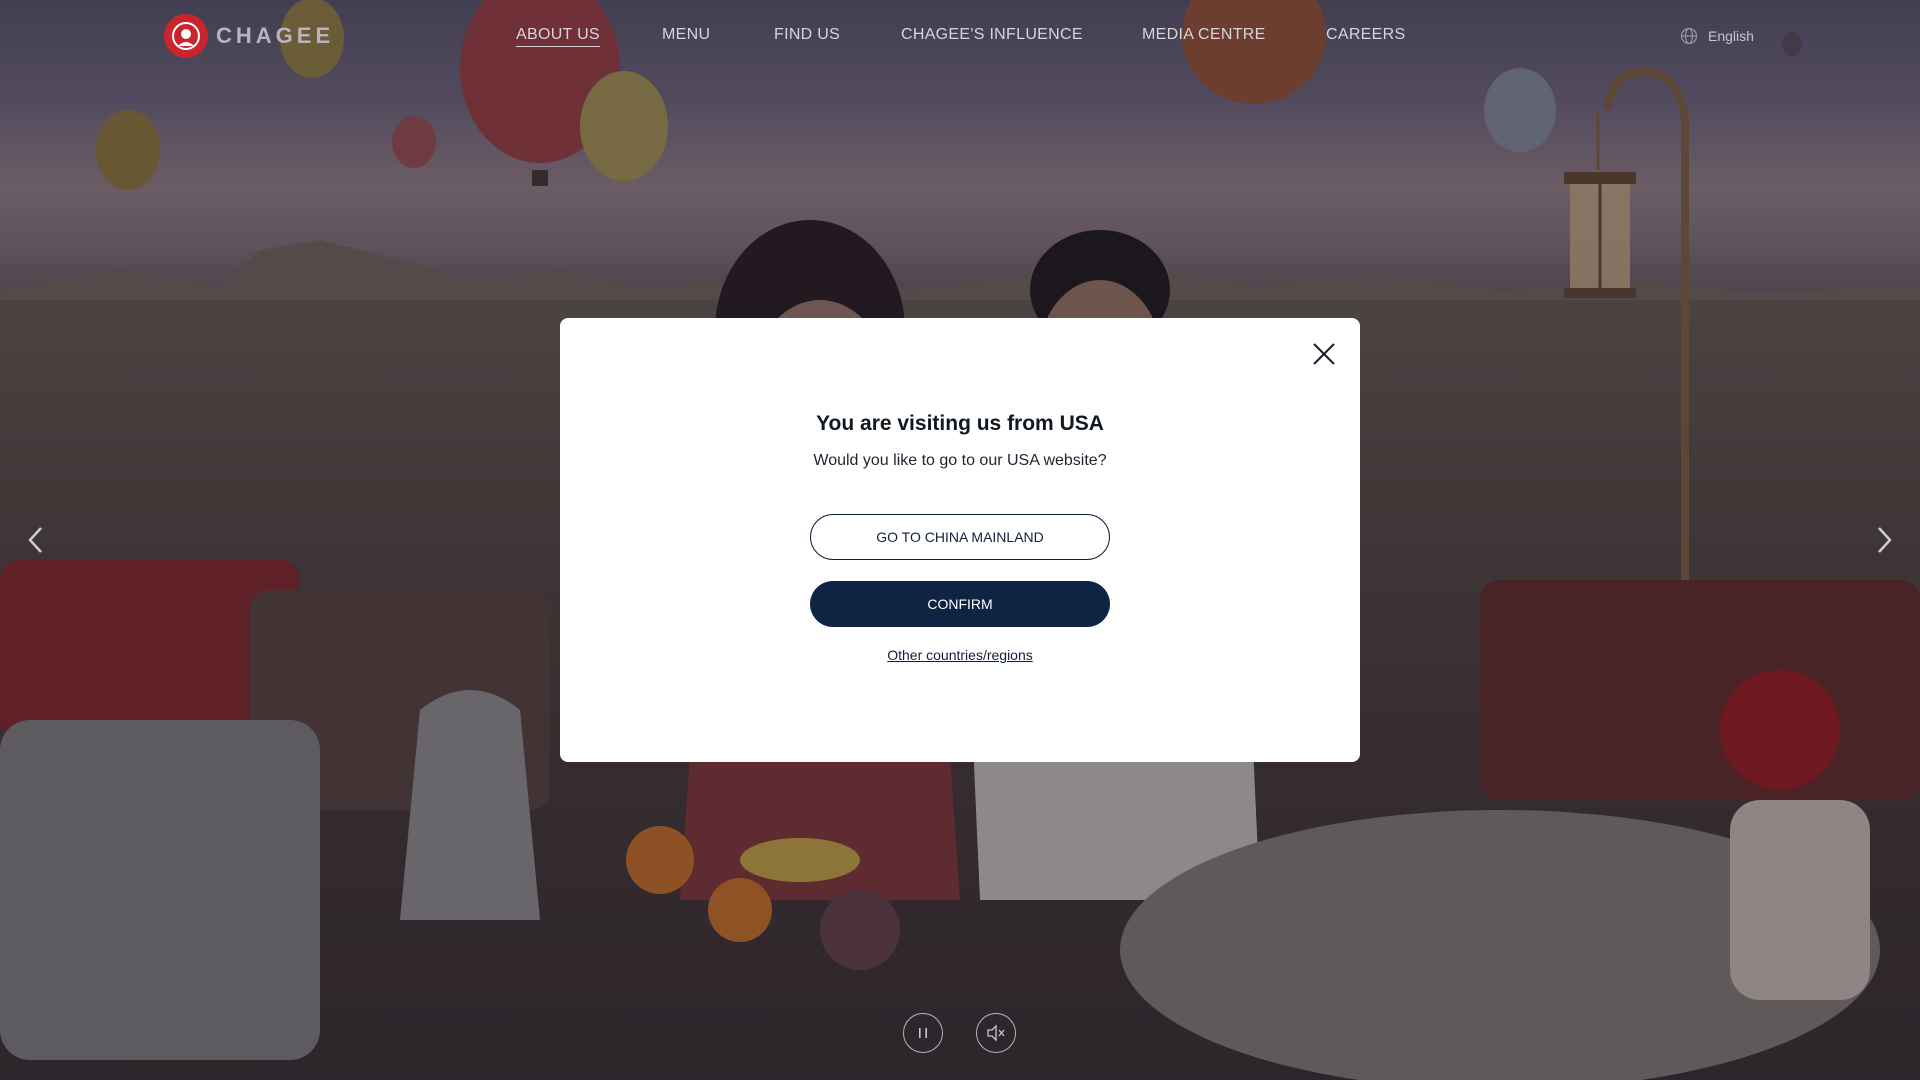 The width and height of the screenshot is (1920, 1080). I want to click on modal-close-button, so click(1324, 354).